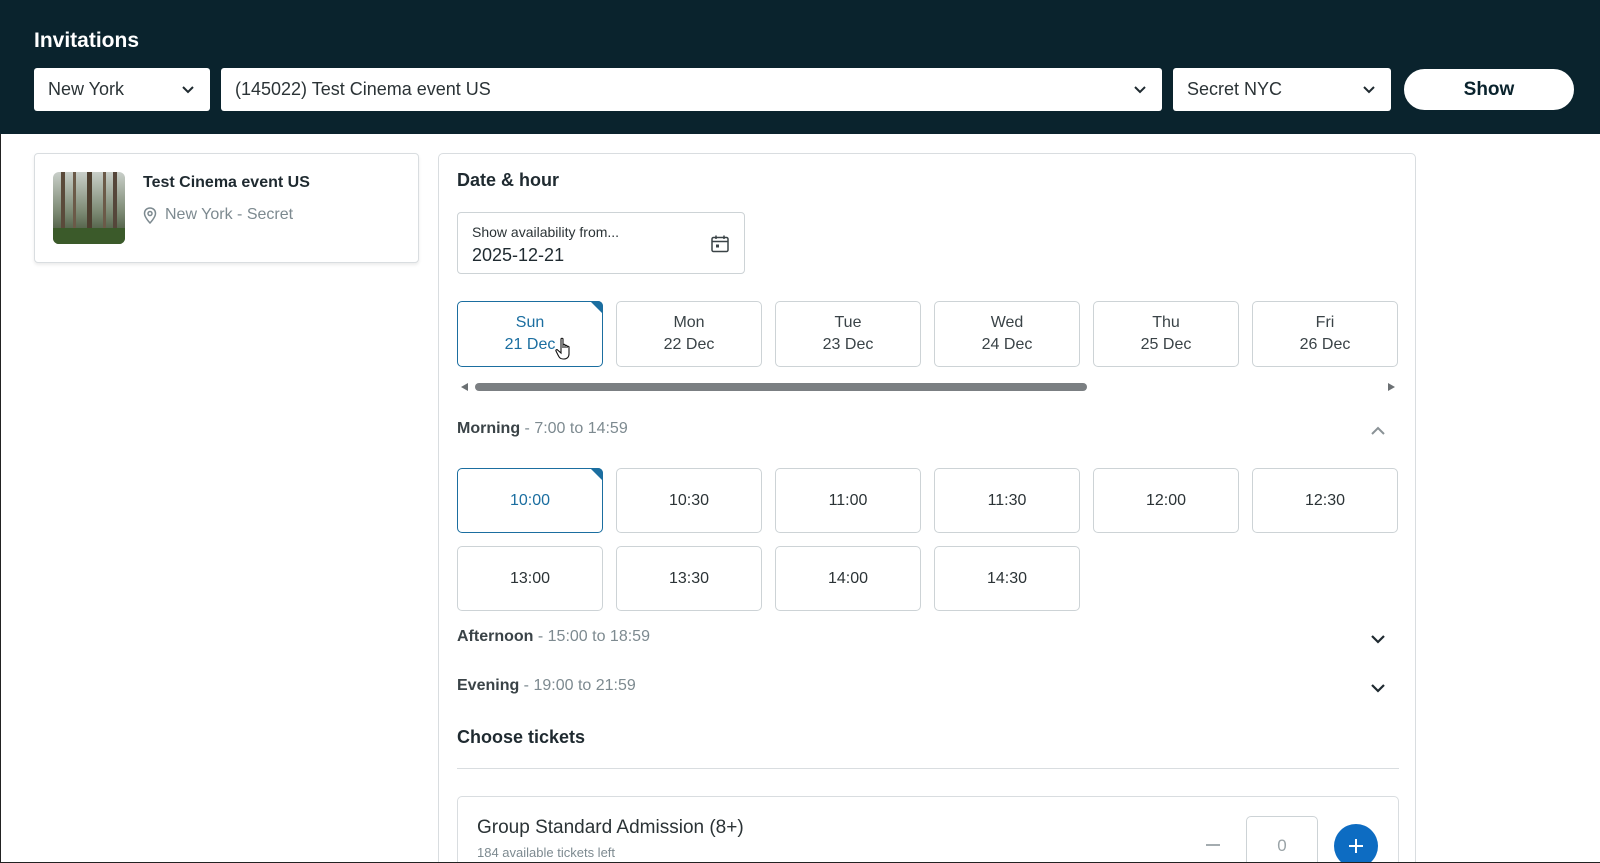 The height and width of the screenshot is (863, 1600). What do you see at coordinates (489, 428) in the screenshot?
I see `period-name: Morning` at bounding box center [489, 428].